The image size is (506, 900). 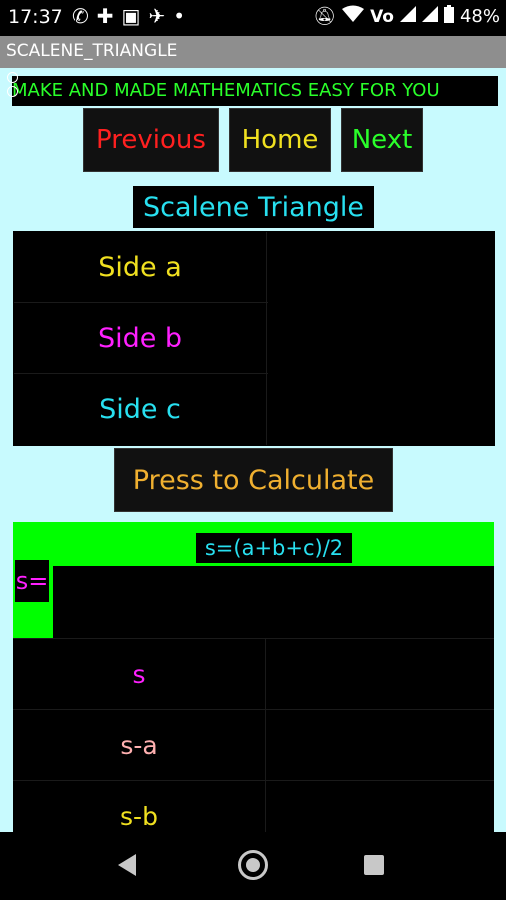 I want to click on dot-2-icon, so click(x=12, y=91).